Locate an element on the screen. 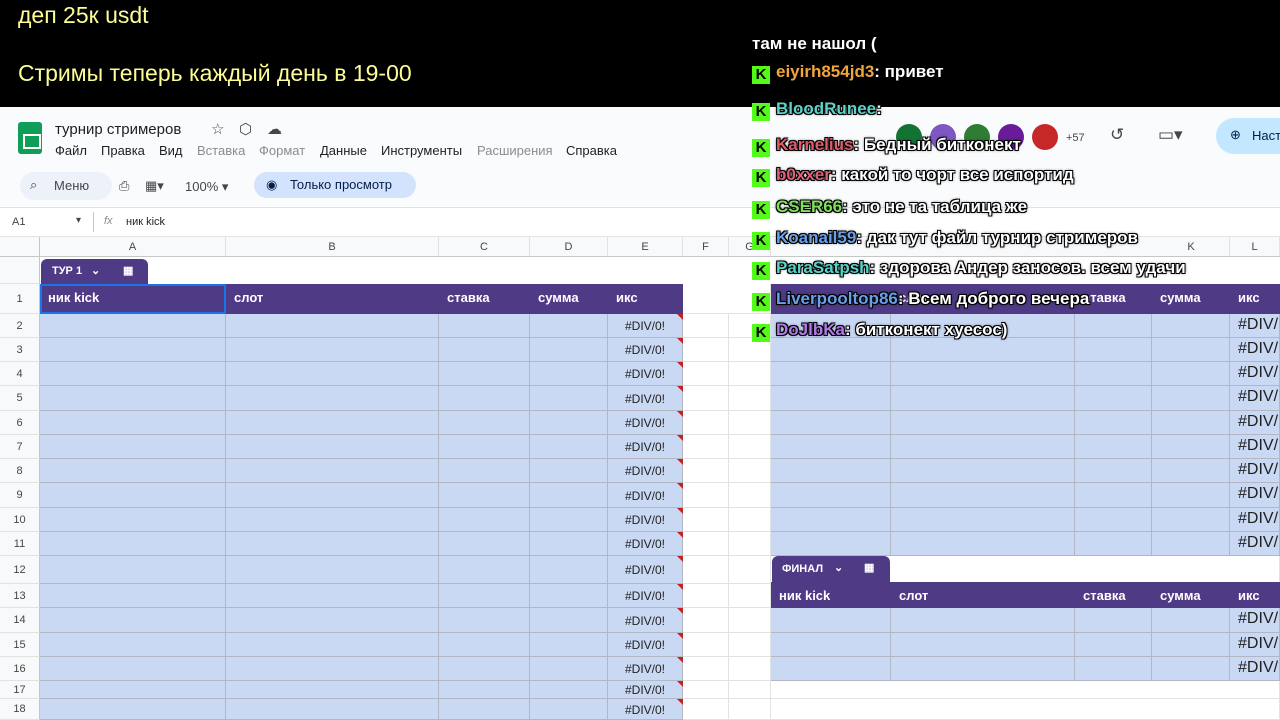 The height and width of the screenshot is (720, 1280). row-header: 6 is located at coordinates (20, 423).